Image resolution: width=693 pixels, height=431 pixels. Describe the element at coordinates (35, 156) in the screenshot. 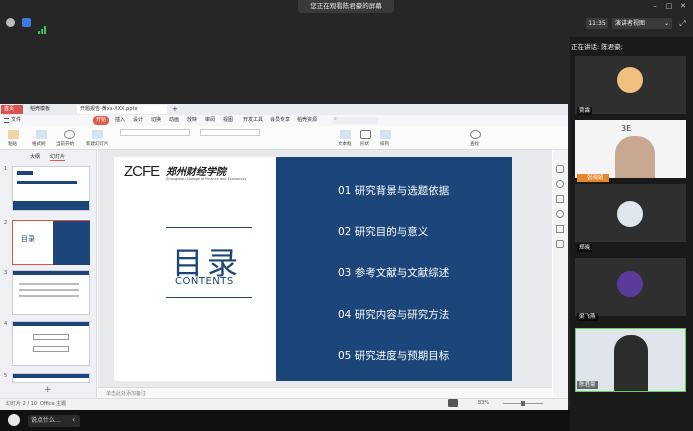

I see `panel-tab-outline: 大纲` at that location.